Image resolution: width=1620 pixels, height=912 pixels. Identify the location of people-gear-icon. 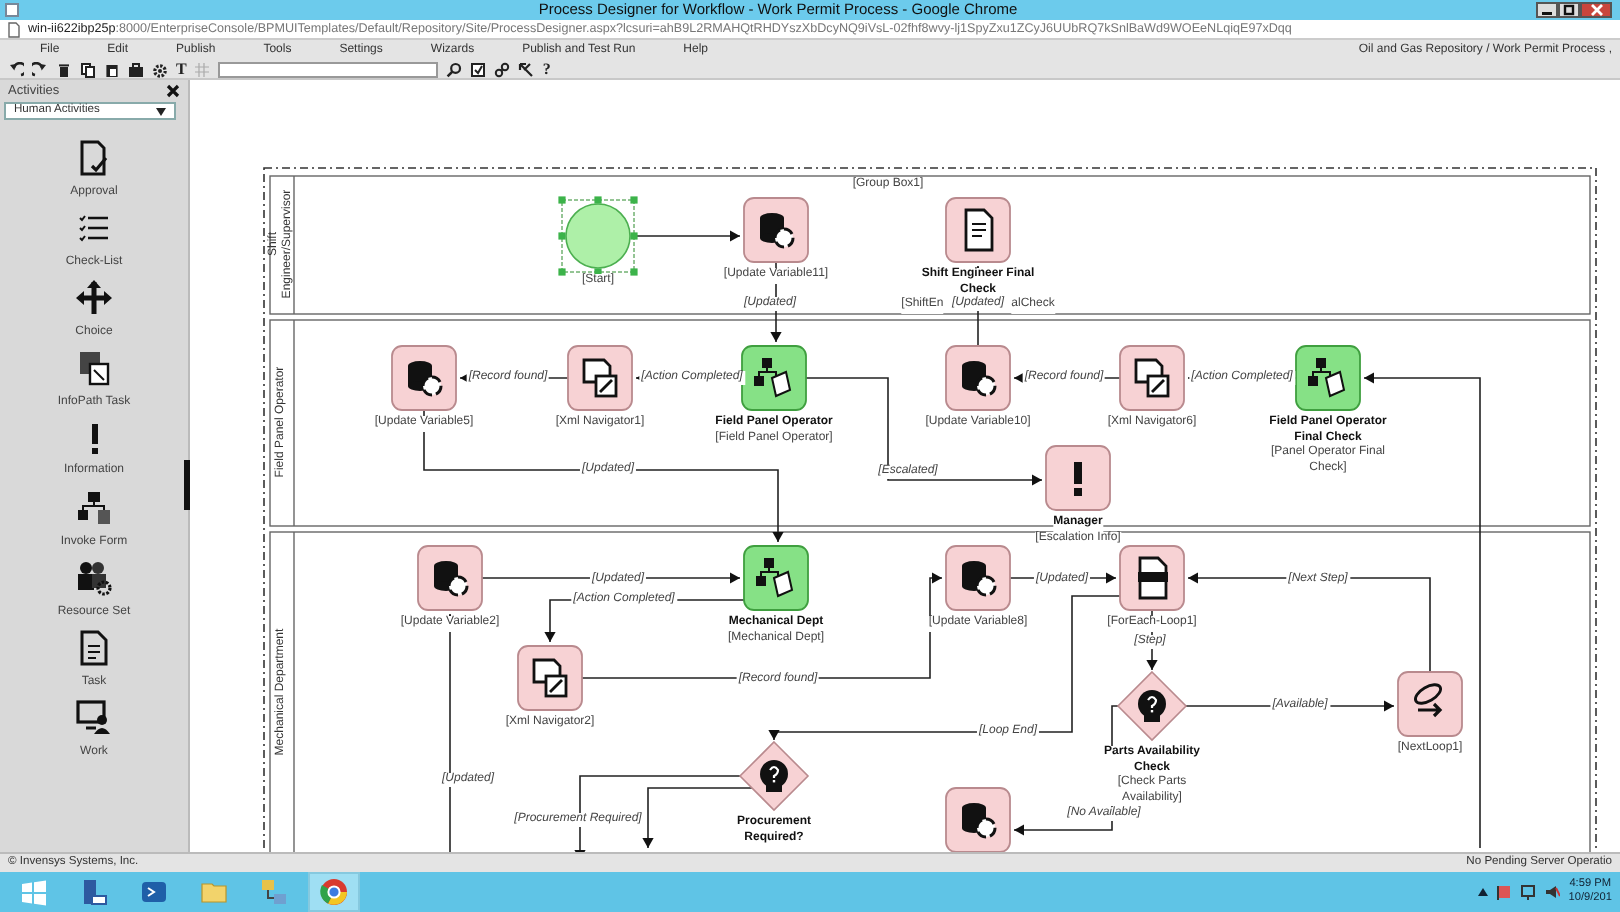
(94, 578).